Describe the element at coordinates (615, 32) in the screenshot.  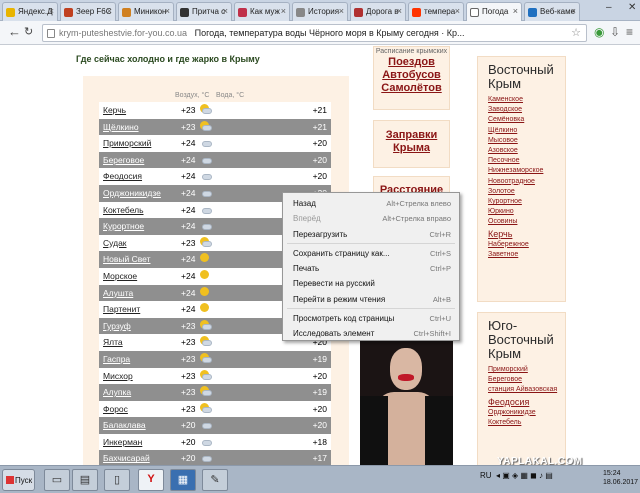
I see `download-icon: ⇩` at that location.